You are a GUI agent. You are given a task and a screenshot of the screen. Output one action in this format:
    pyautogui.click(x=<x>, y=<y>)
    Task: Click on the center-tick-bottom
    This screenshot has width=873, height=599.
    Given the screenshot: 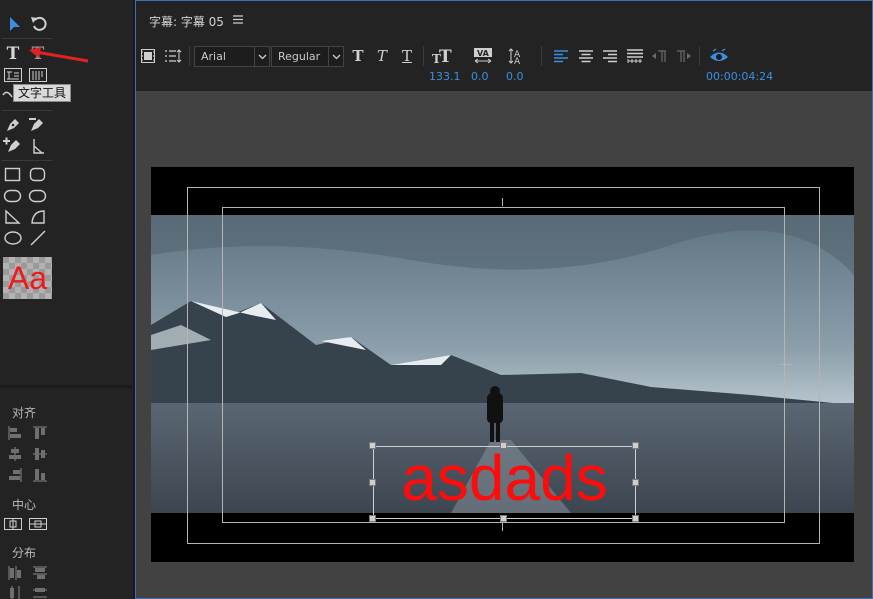 What is the action you would take?
    pyautogui.click(x=502, y=526)
    